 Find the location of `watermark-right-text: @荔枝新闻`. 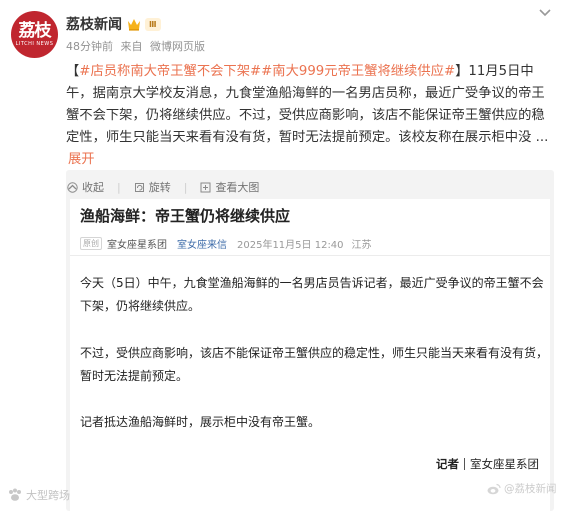

watermark-right-text: @荔枝新闻 is located at coordinates (530, 489).